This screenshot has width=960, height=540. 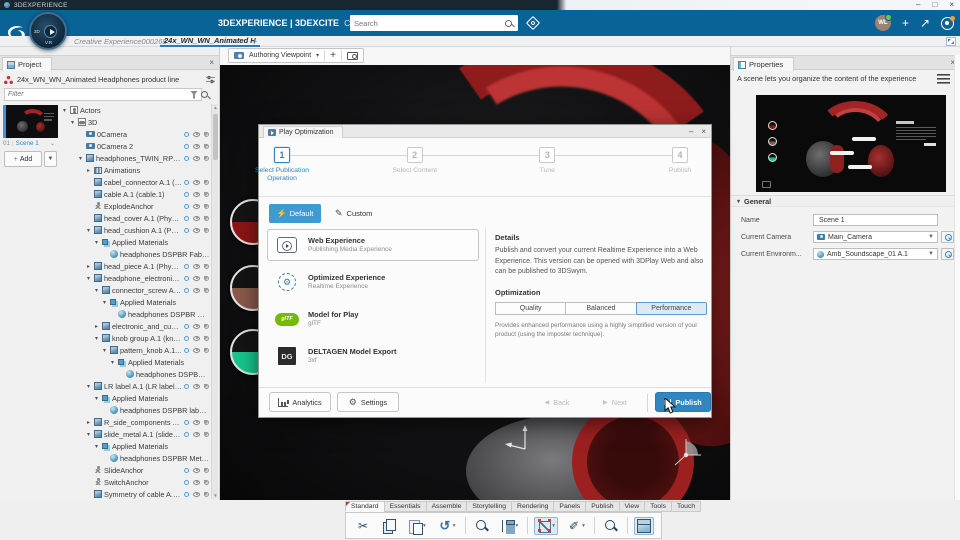 I want to click on cut-icon: ✂, so click(x=363, y=526).